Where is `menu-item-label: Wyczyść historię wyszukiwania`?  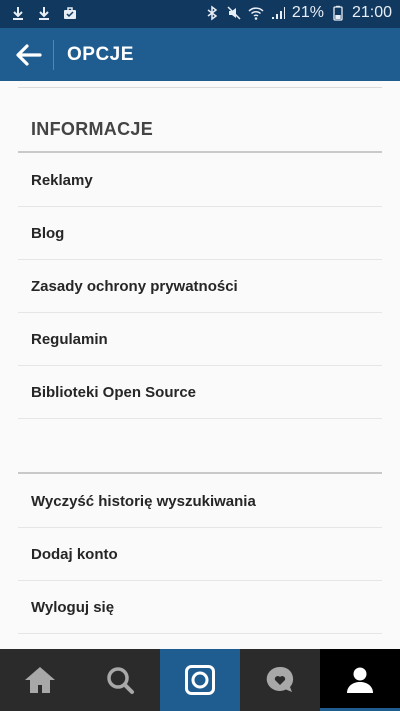 menu-item-label: Wyczyść historię wyszukiwania is located at coordinates (143, 501).